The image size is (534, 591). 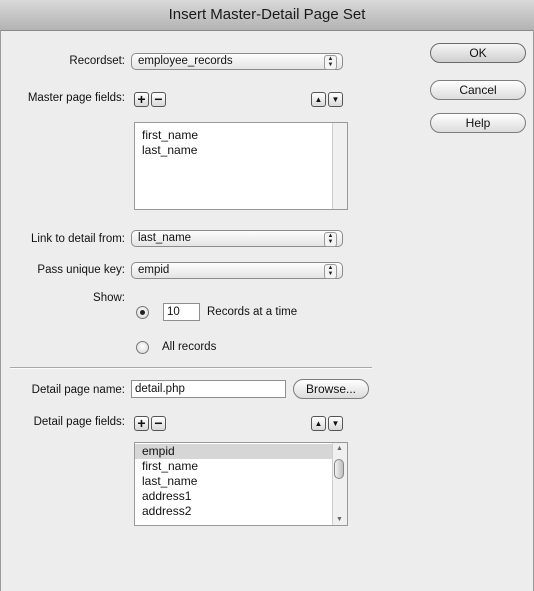 What do you see at coordinates (339, 484) in the screenshot?
I see `detail-fields-scrollbar: ▲ ▼` at bounding box center [339, 484].